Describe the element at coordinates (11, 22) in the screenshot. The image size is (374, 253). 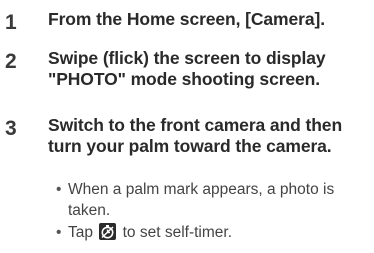
I see `step-number: 1` at that location.